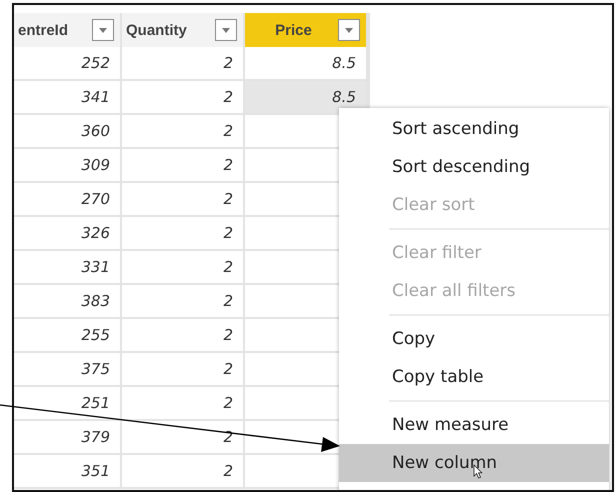 The height and width of the screenshot is (492, 616). What do you see at coordinates (474, 377) in the screenshot?
I see `menu-item: Copy table` at bounding box center [474, 377].